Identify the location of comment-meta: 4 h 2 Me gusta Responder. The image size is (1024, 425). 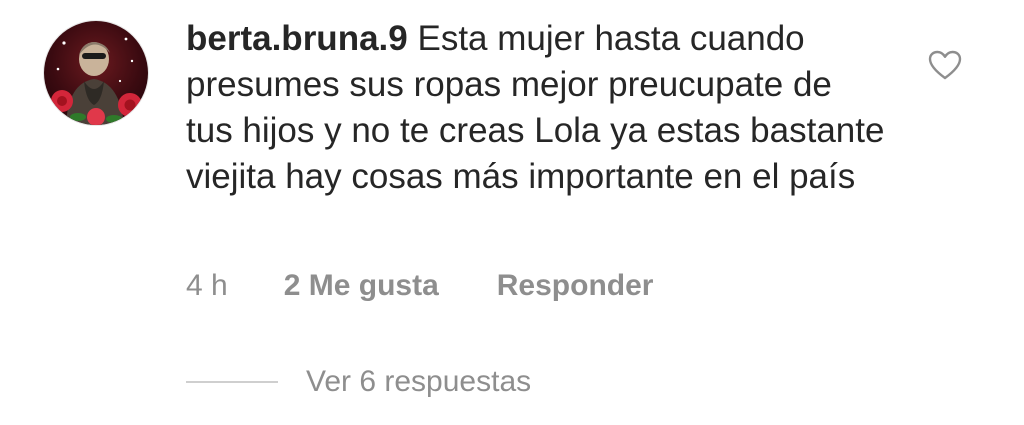
(419, 286).